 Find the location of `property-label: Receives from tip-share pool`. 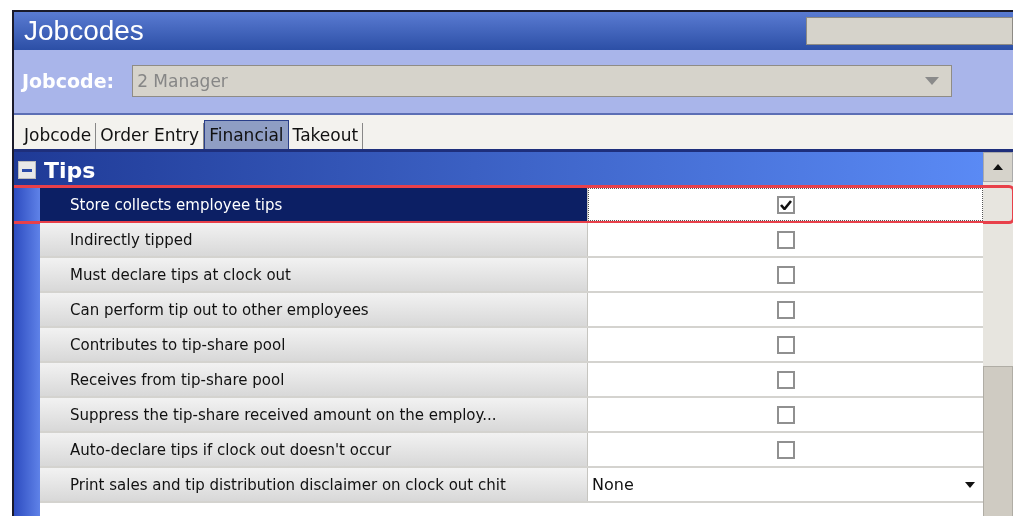

property-label: Receives from tip-share pool is located at coordinates (314, 379).